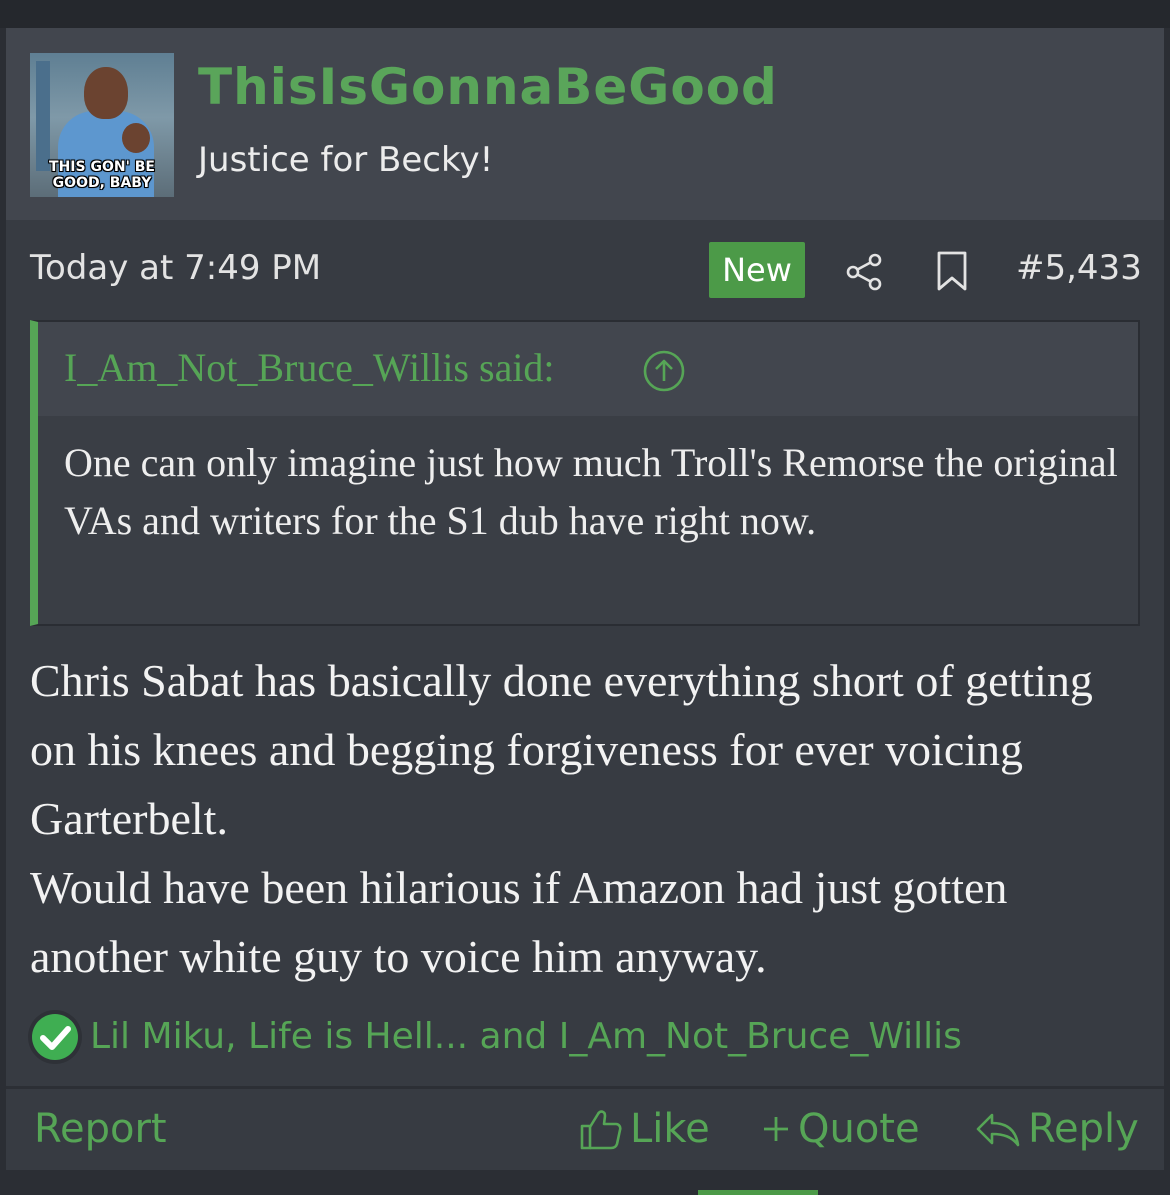 This screenshot has width=1170, height=1195. I want to click on post-actions: Report Like Quote Reply, so click(585, 1131).